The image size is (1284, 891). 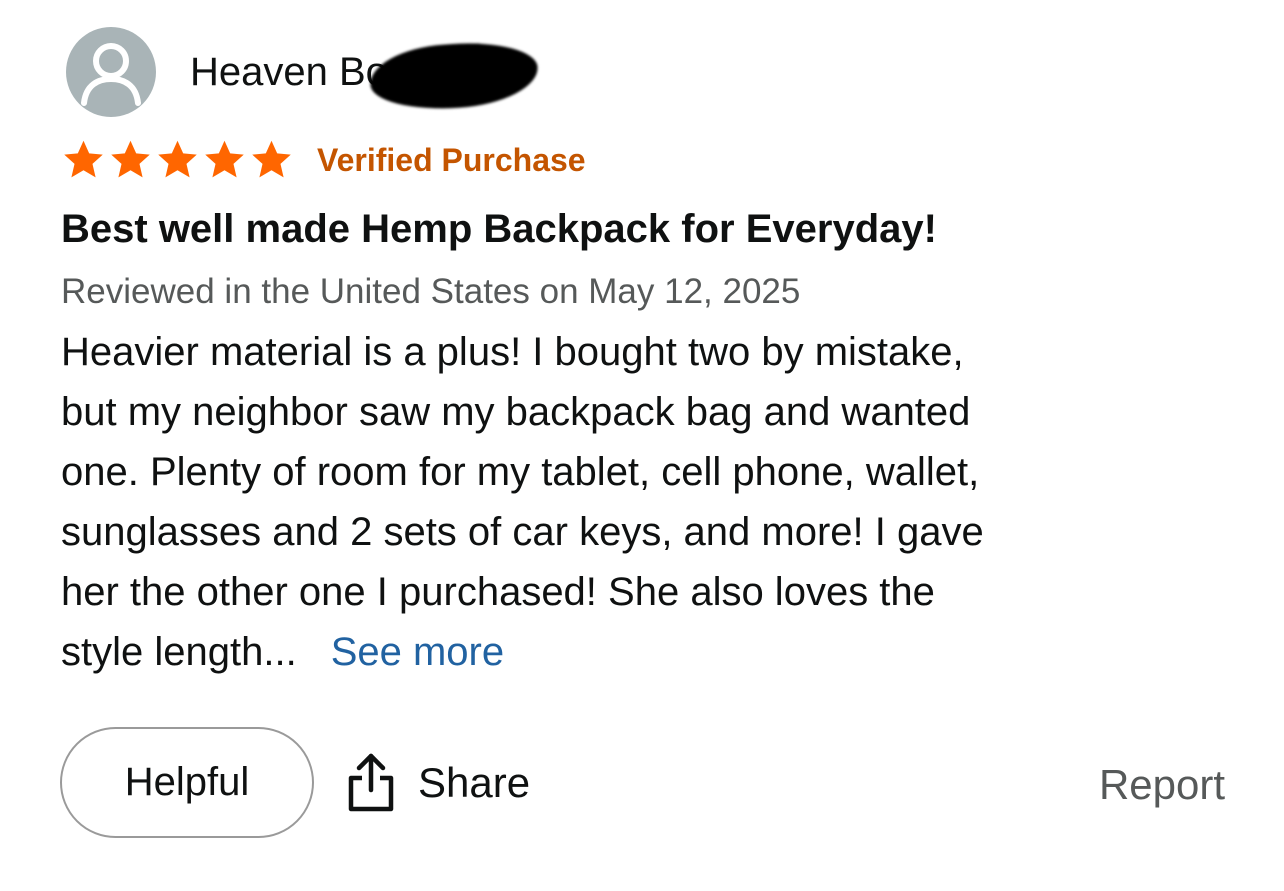 I want to click on review-body-last-line: style length... See more, so click(x=651, y=652).